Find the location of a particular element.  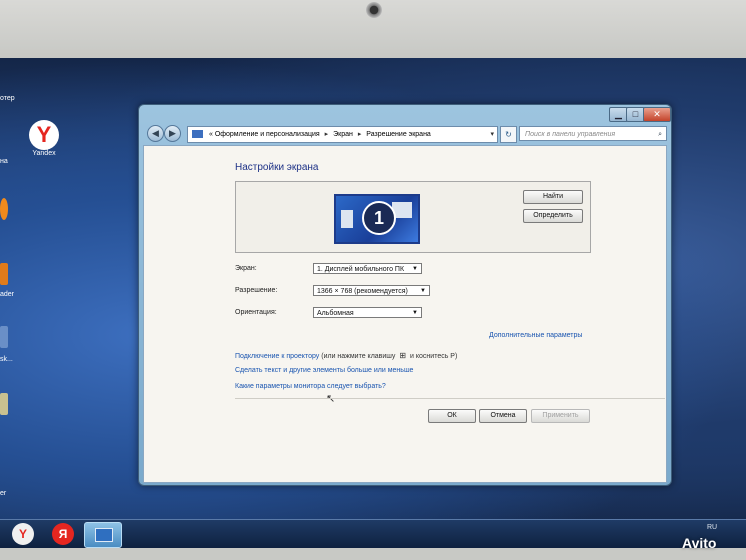

close-button: ✕ is located at coordinates (657, 114).